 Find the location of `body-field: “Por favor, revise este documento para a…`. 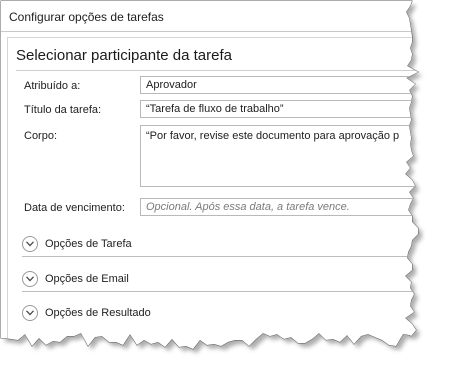

body-field: “Por favor, revise este documento para a… is located at coordinates (290, 156).